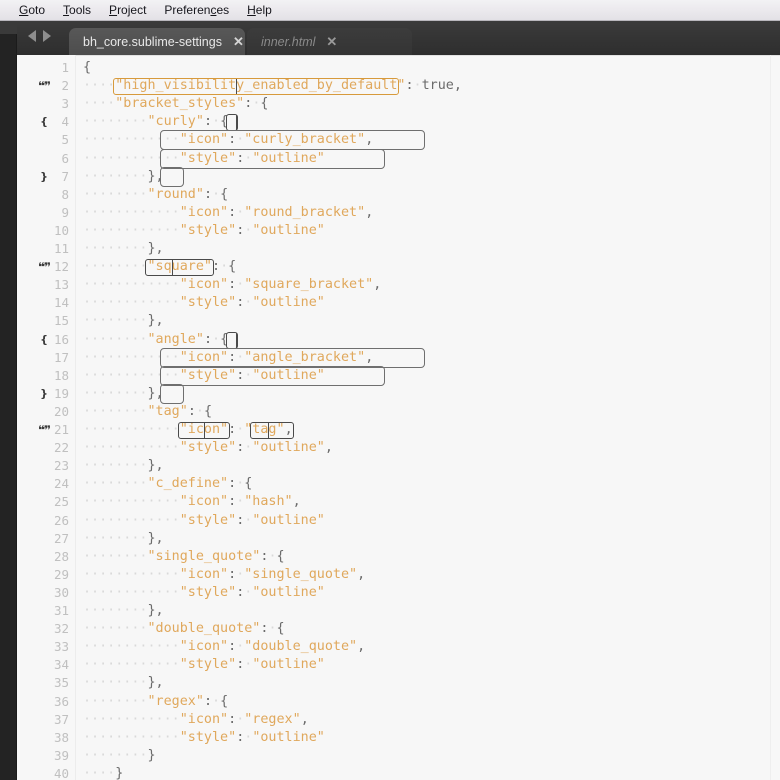  Describe the element at coordinates (398, 521) in the screenshot. I see `code-line: 26 ············"style":·"outline"` at that location.